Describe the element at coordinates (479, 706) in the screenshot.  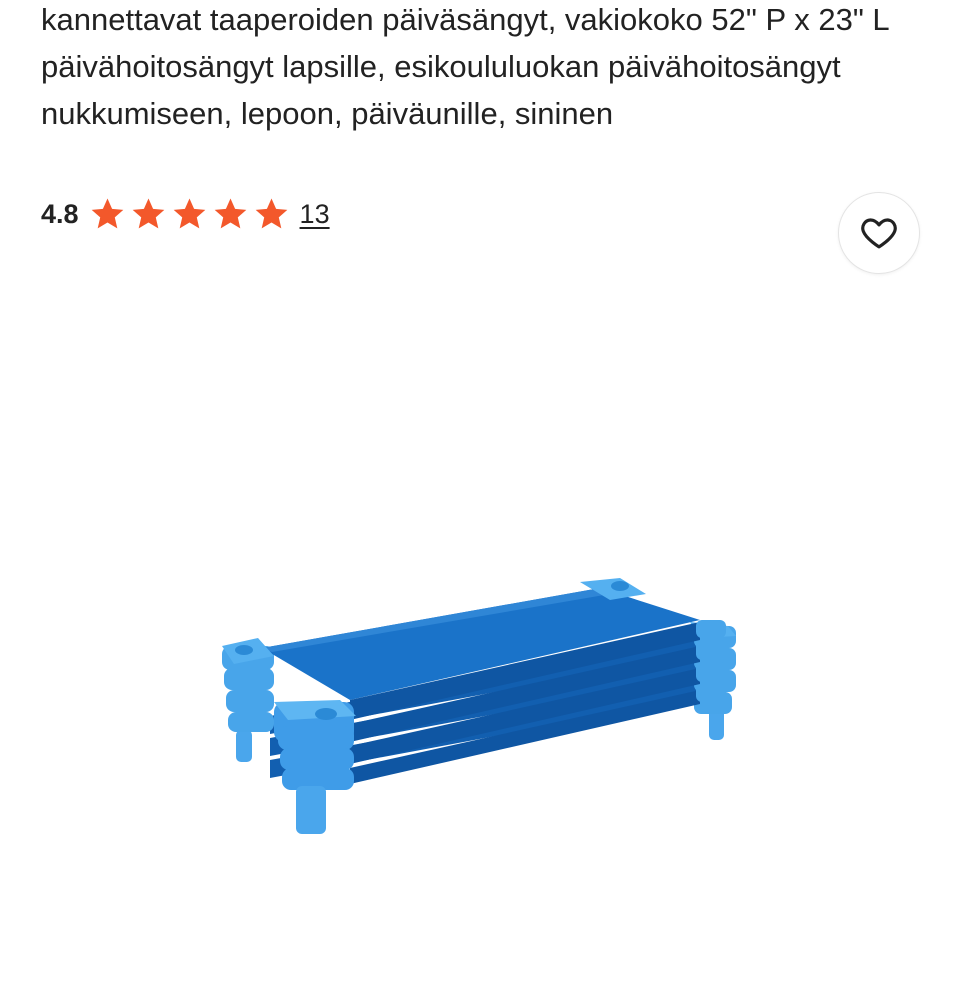
I see `product-image` at that location.